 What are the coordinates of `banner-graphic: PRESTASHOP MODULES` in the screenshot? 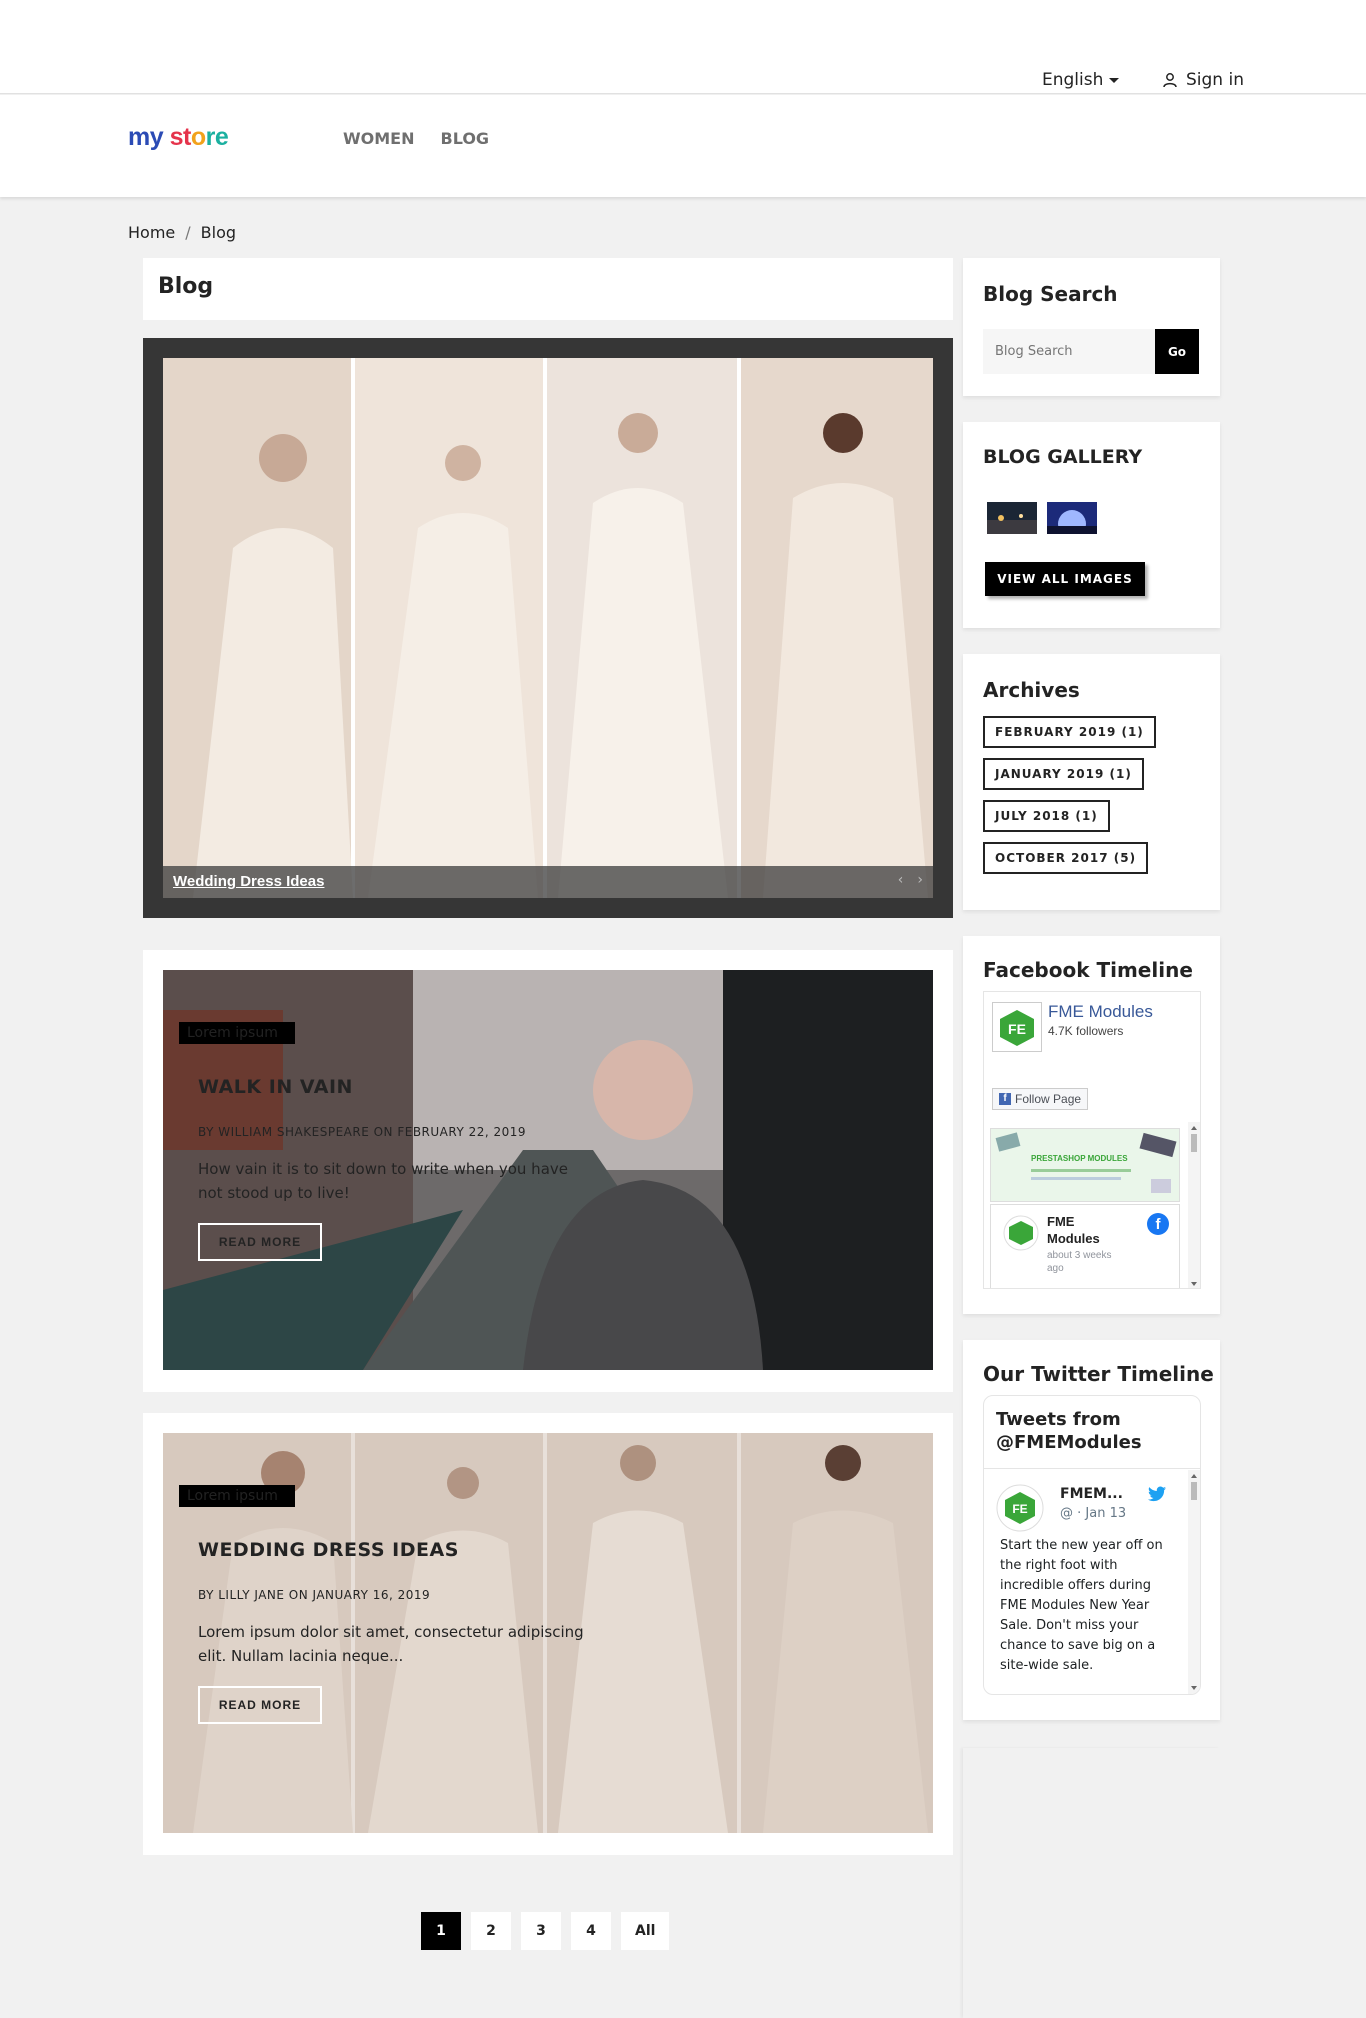 It's located at (1085, 1165).